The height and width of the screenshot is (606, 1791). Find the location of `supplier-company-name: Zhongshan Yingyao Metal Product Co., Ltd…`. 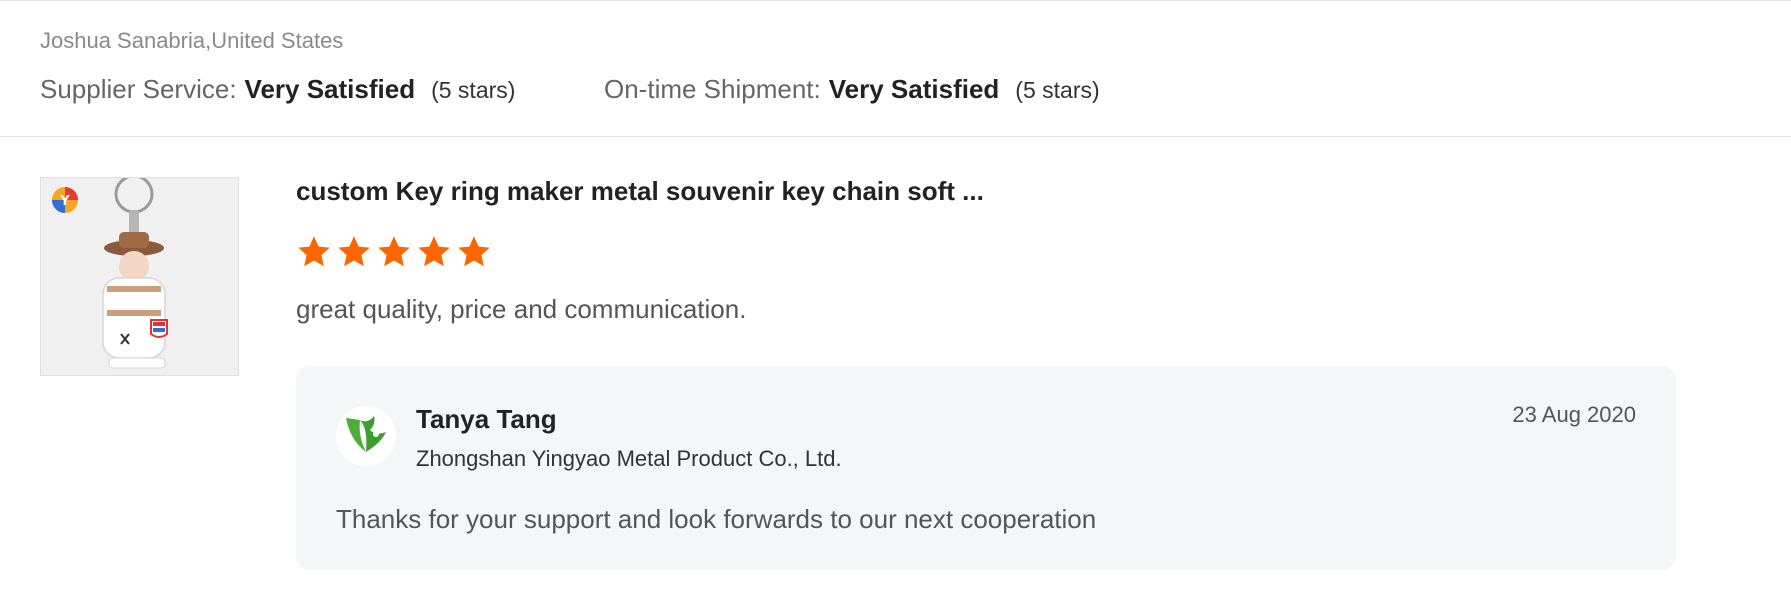

supplier-company-name: Zhongshan Yingyao Metal Product Co., Ltd… is located at coordinates (629, 458).